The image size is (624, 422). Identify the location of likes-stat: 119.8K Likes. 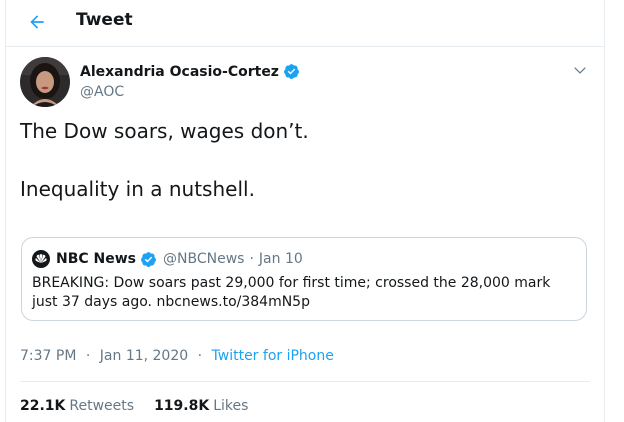
(201, 406).